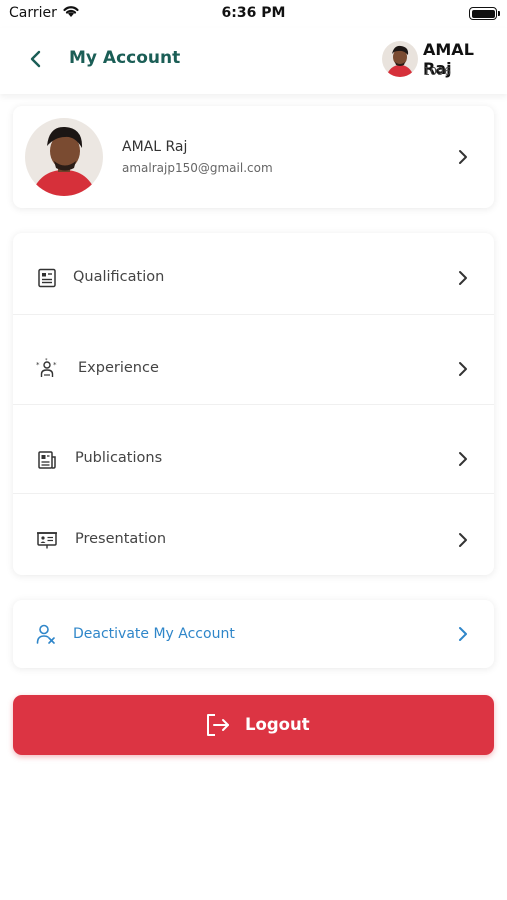 This screenshot has width=507, height=900. Describe the element at coordinates (253, 359) in the screenshot. I see `menu-item-experience: * * * Experience` at that location.